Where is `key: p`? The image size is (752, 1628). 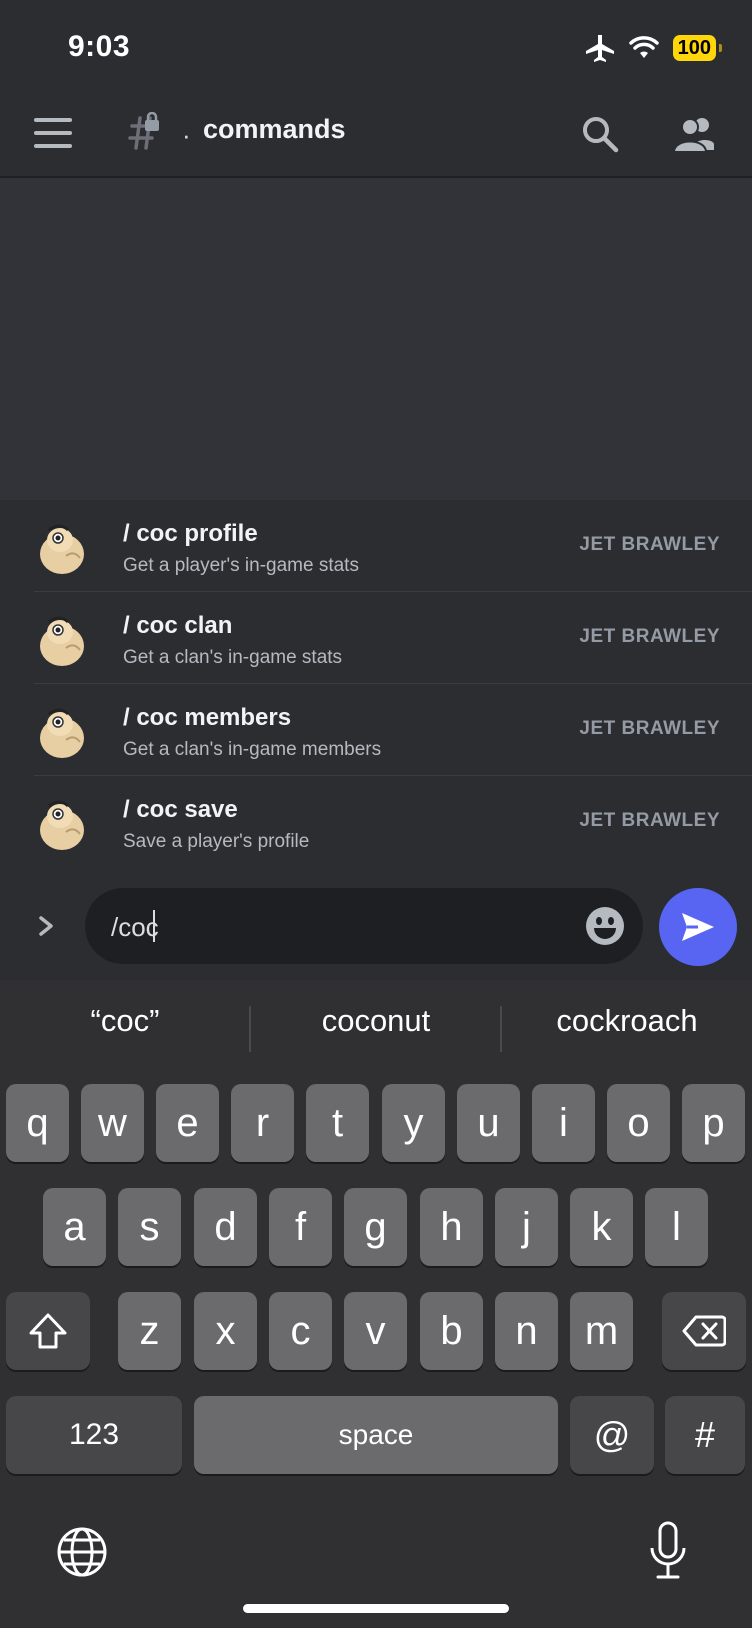
key: p is located at coordinates (713, 1123).